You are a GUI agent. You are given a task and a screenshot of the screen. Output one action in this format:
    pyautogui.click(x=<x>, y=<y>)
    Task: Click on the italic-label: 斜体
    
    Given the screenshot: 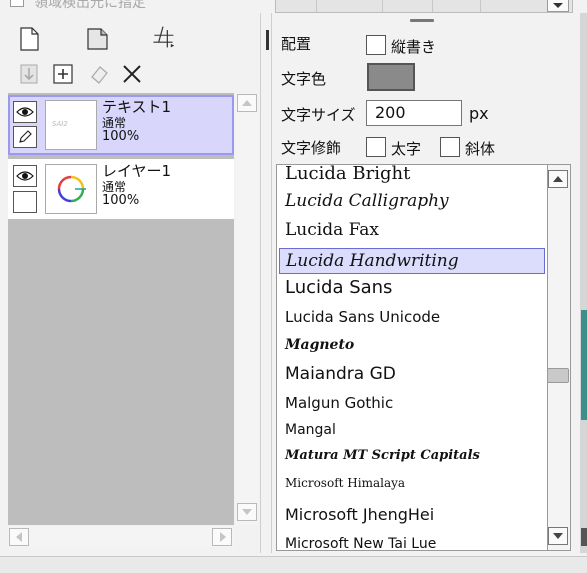 What is the action you would take?
    pyautogui.click(x=480, y=149)
    